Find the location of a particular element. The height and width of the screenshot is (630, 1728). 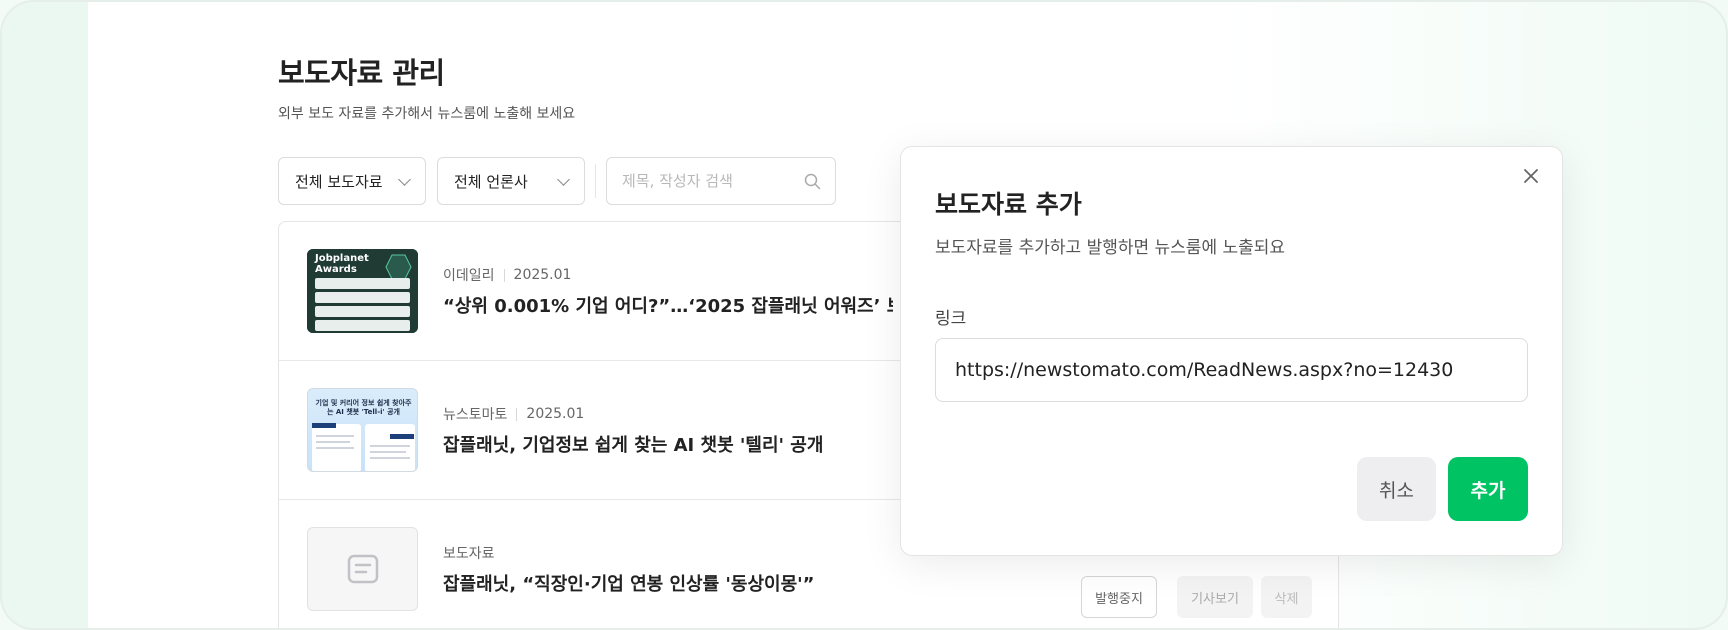

modal-subtitle: 보도자료를 추가하고 발행하면 뉴스룸에 노출되요 is located at coordinates (1110, 248).